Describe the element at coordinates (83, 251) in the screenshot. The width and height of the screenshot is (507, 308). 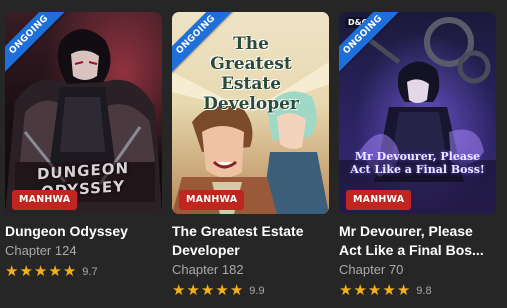
I see `latest-chapter: Chapter 124` at that location.